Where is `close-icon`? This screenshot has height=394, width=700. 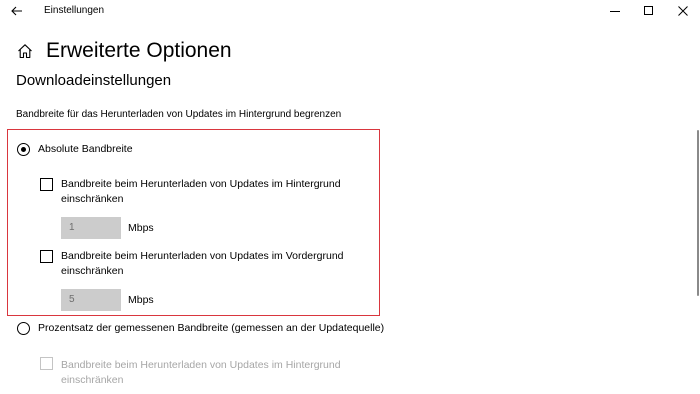 close-icon is located at coordinates (683, 11).